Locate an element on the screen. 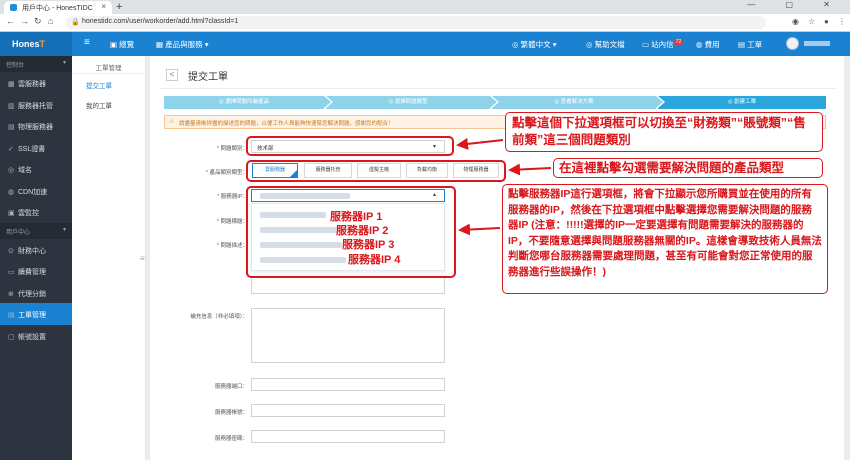 This screenshot has height=460, width=850. account-input is located at coordinates (348, 410).